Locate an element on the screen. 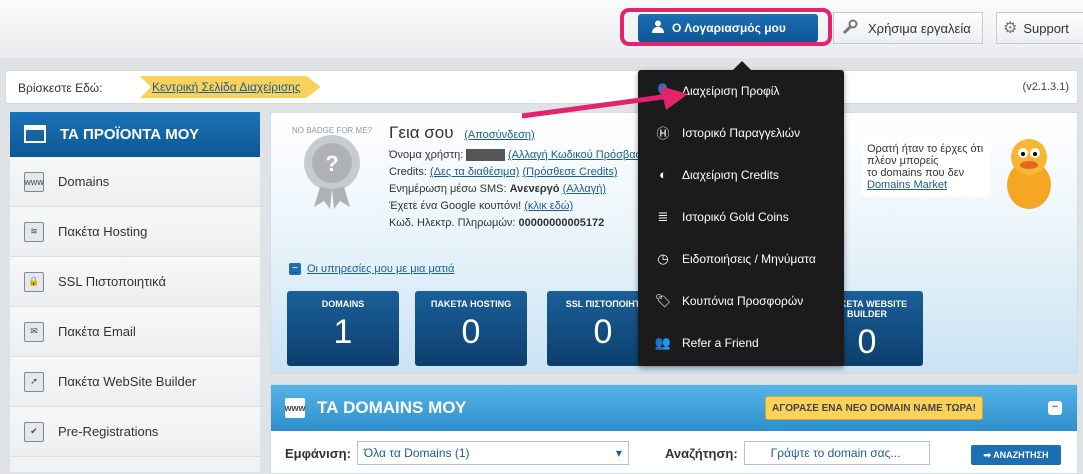 Image resolution: width=1083 pixels, height=474 pixels. sidebar-item-label: Domains is located at coordinates (84, 181).